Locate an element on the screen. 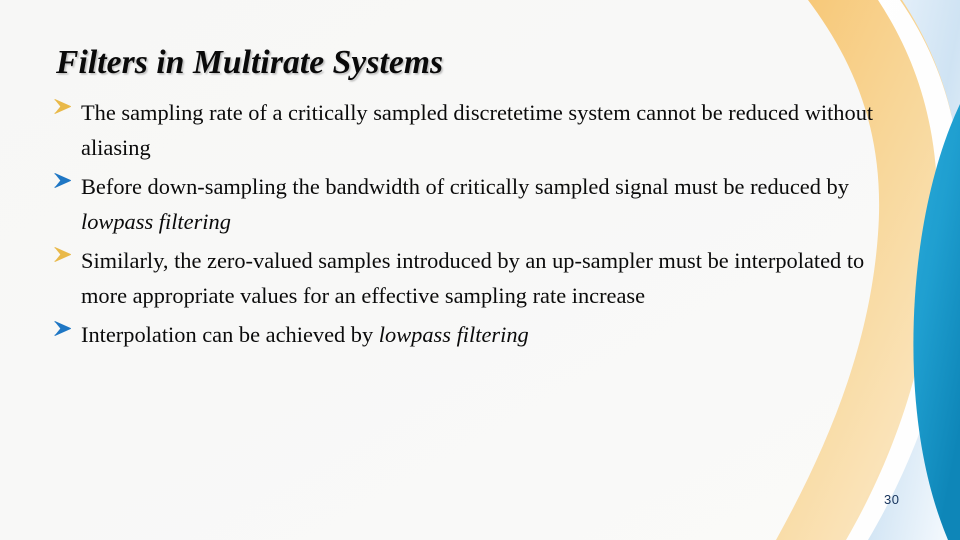 The image size is (960, 540). slide-number: 30 is located at coordinates (892, 499).